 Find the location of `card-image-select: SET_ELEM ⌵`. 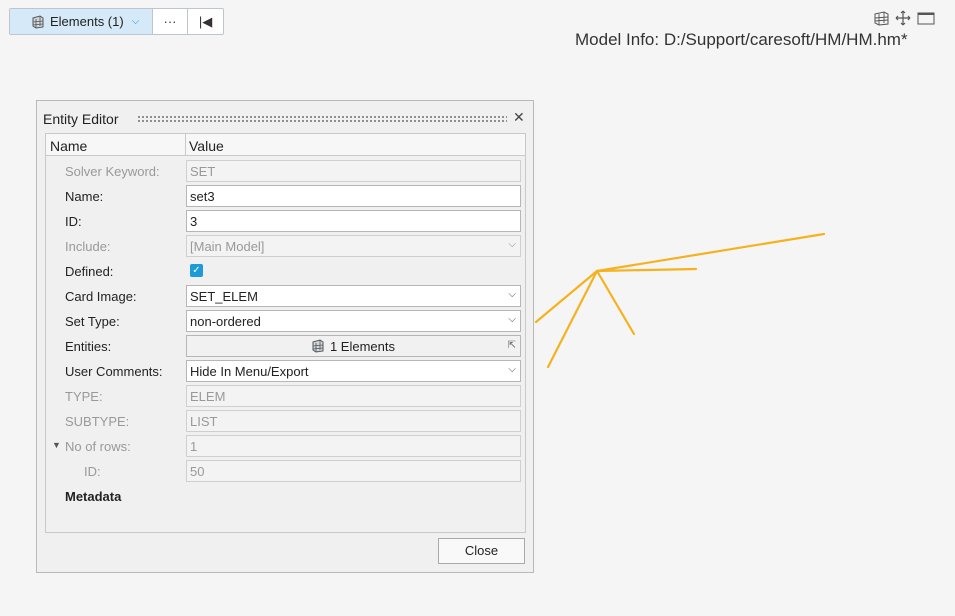

card-image-select: SET_ELEM ⌵ is located at coordinates (353, 296).